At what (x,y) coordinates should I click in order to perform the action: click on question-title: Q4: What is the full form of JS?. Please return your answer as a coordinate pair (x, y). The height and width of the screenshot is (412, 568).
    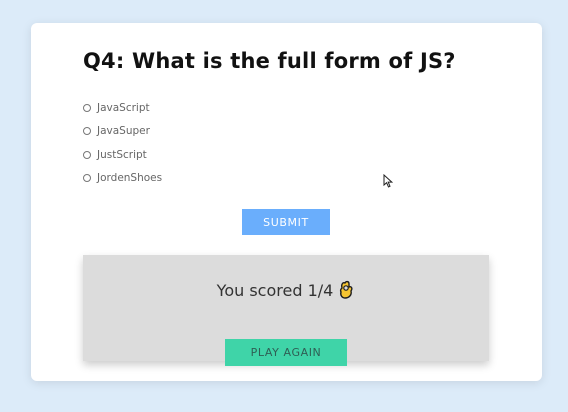
    Looking at the image, I should click on (269, 61).